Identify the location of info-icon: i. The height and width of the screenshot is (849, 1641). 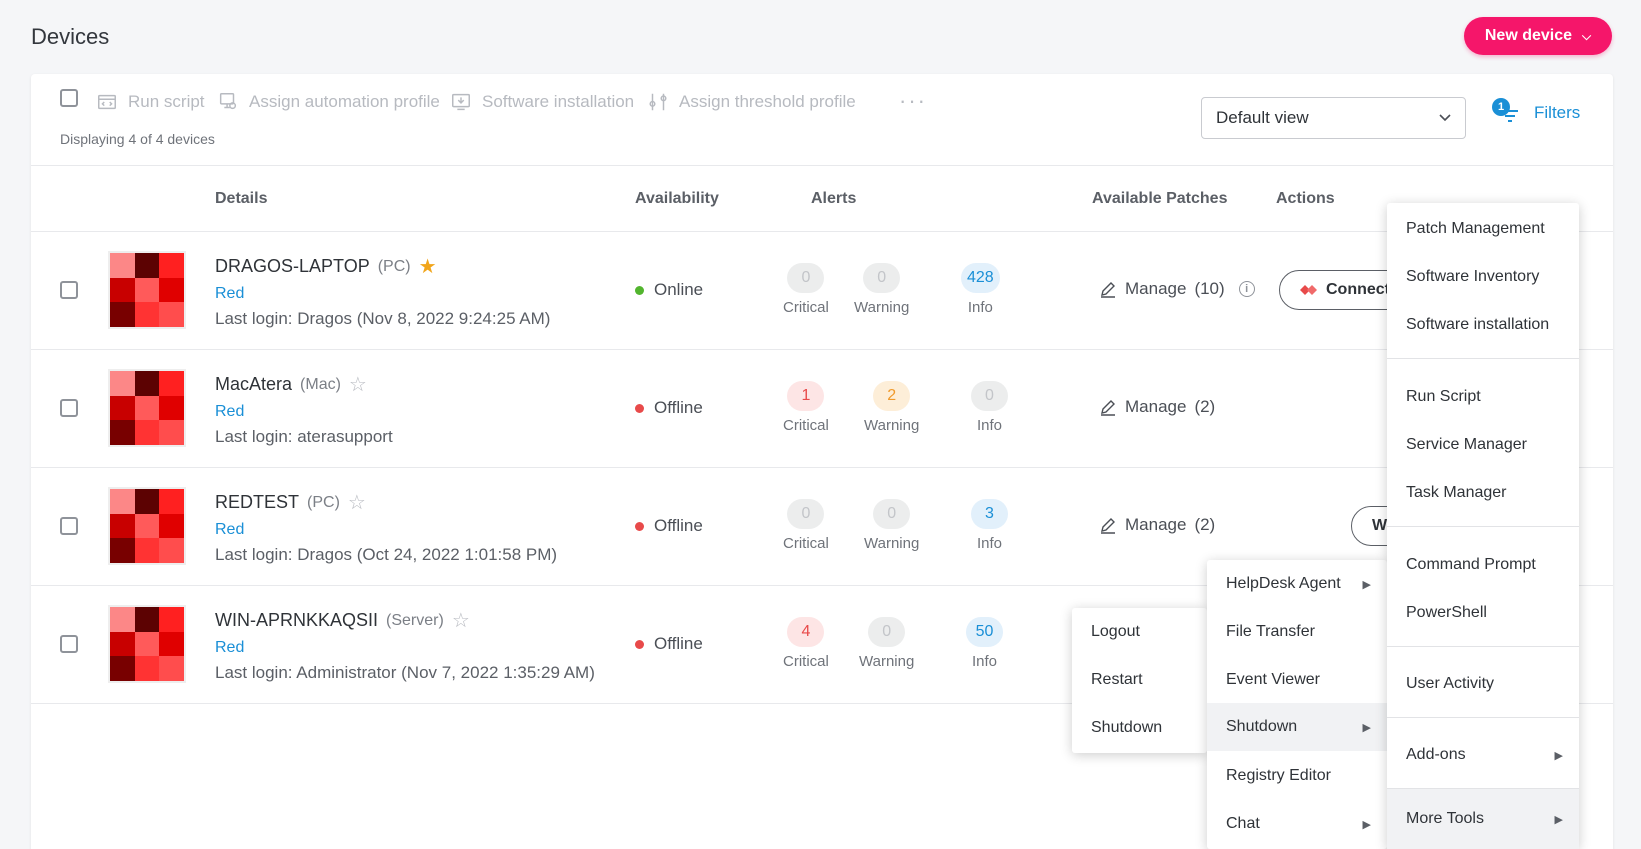
(1246, 289).